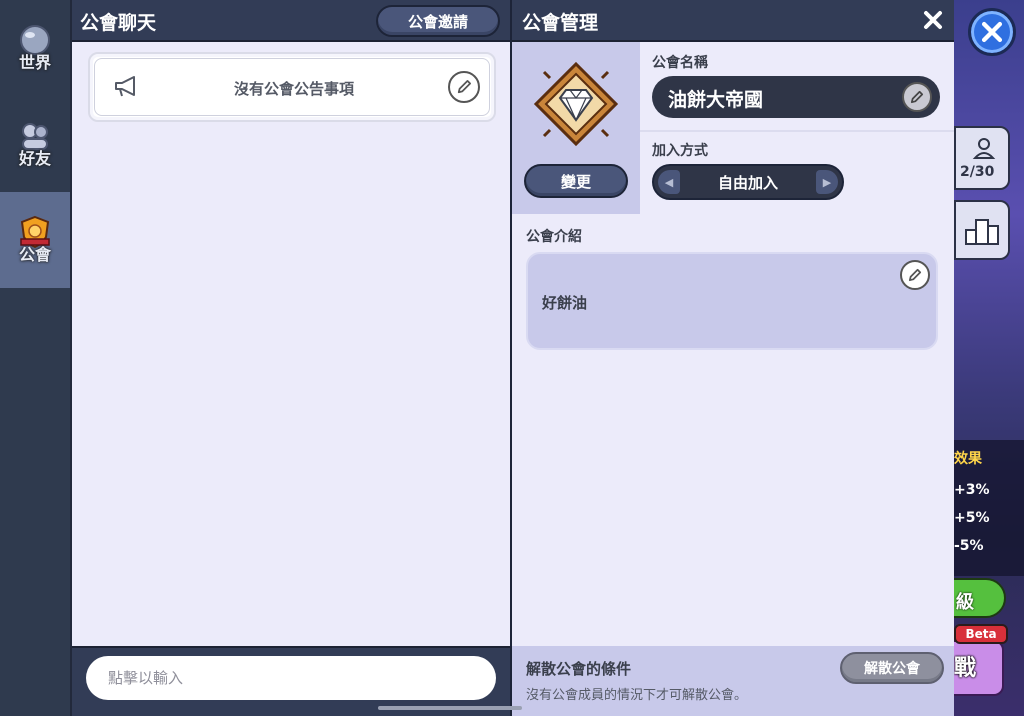  I want to click on emblem-area: 變更, so click(576, 128).